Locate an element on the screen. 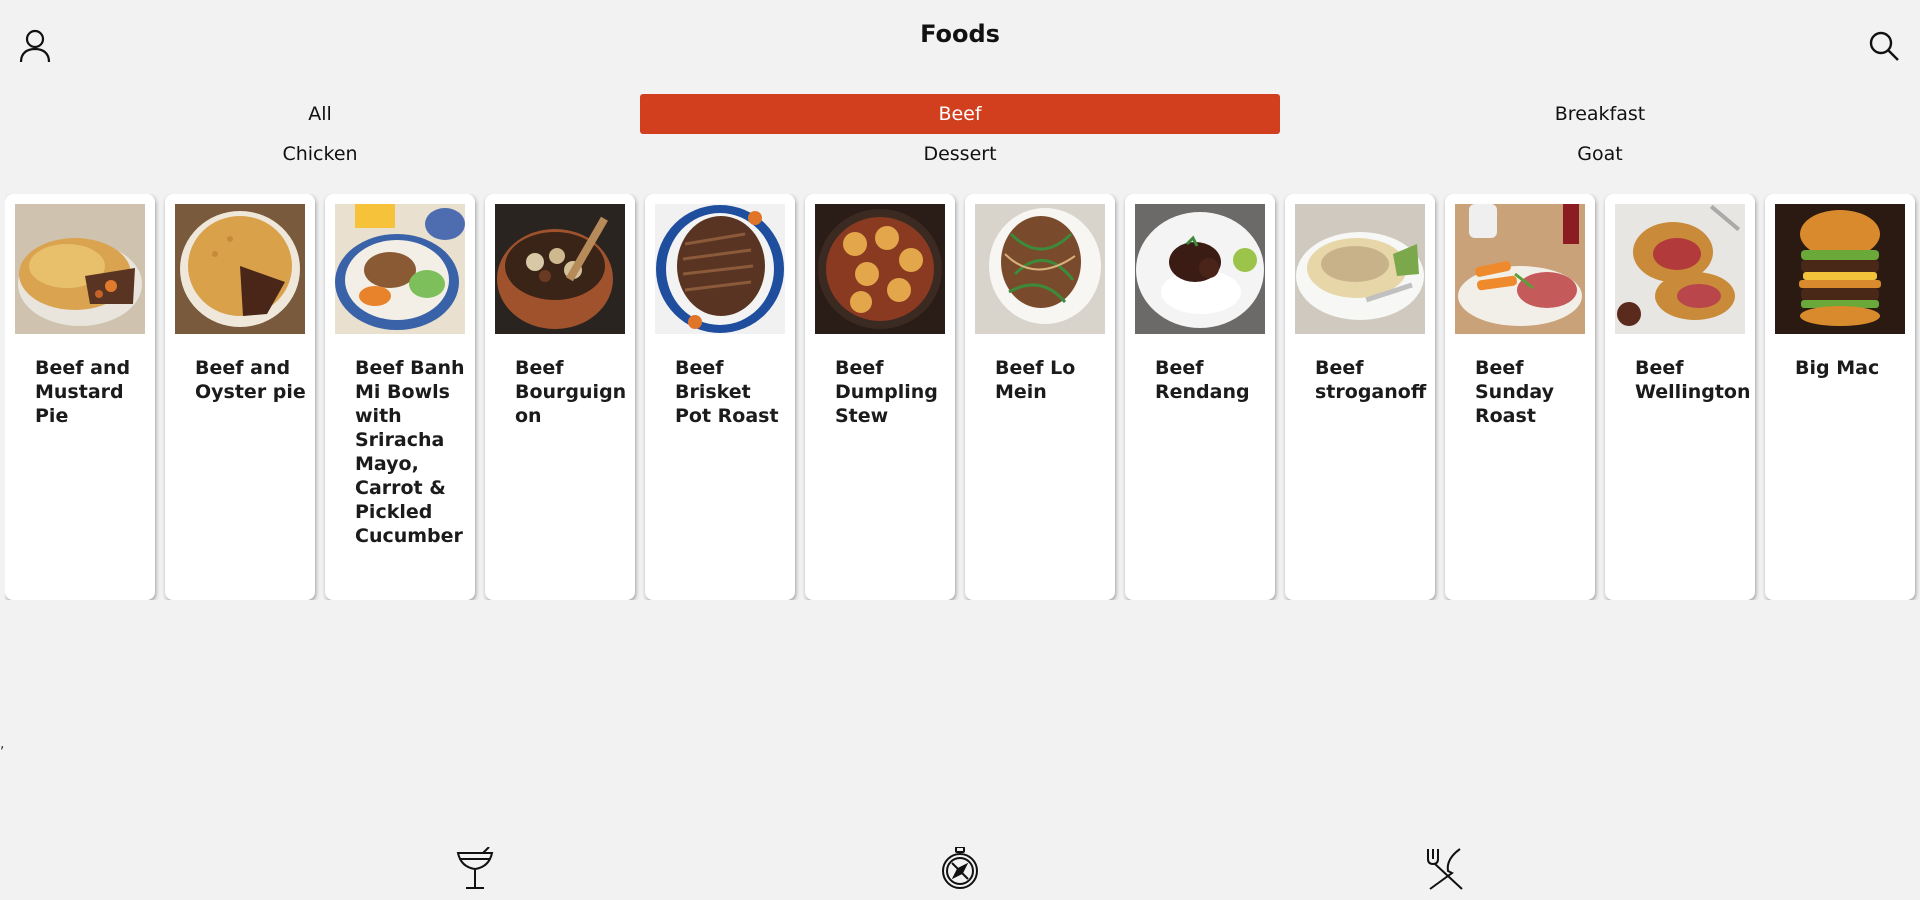  search-button is located at coordinates (1884, 46).